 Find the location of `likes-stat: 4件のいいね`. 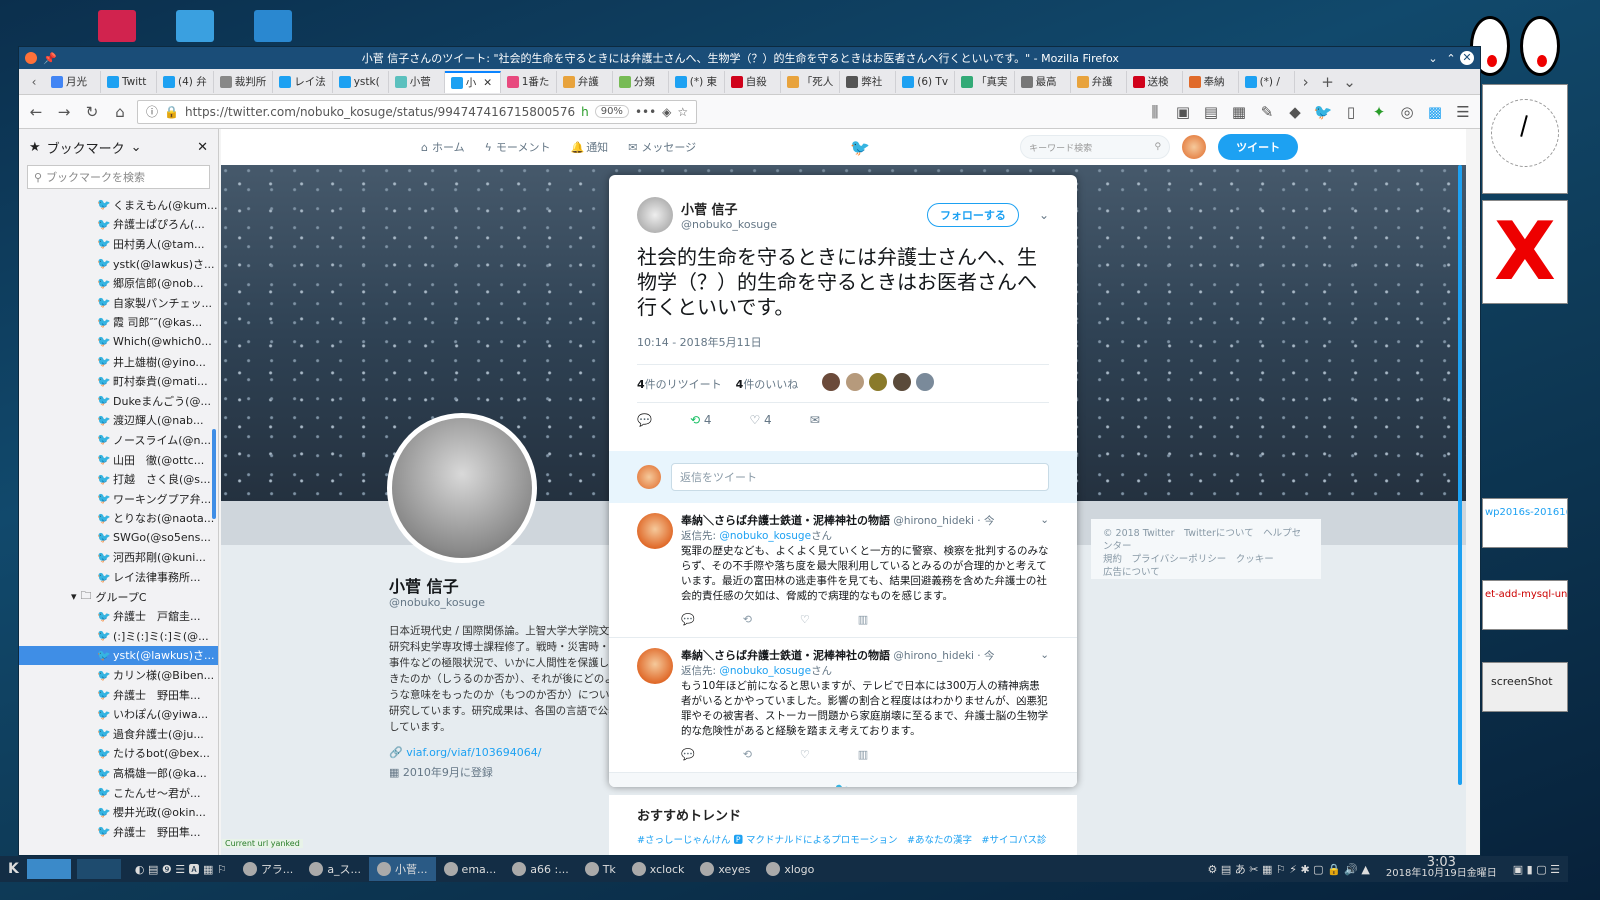

likes-stat: 4件のいいね is located at coordinates (767, 384).